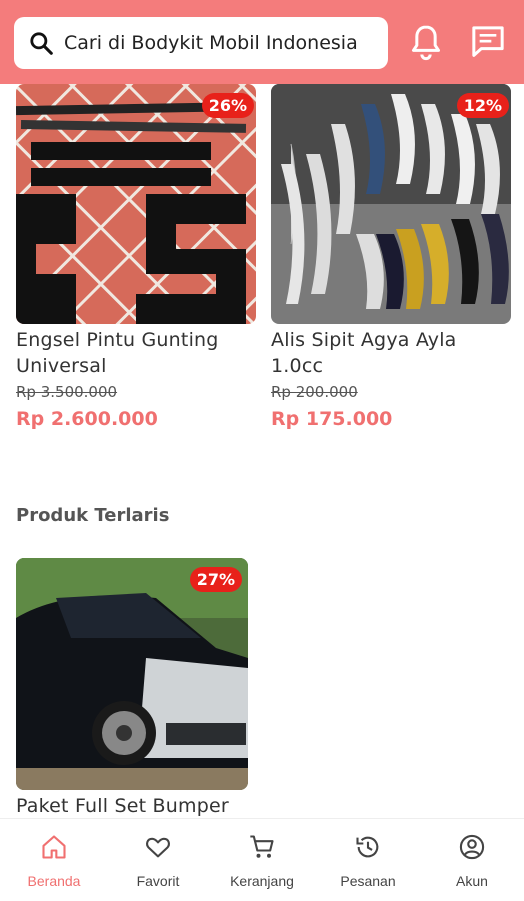 This screenshot has height=901, width=524. What do you see at coordinates (67, 392) in the screenshot?
I see `original-price: Rp 3.500.000` at bounding box center [67, 392].